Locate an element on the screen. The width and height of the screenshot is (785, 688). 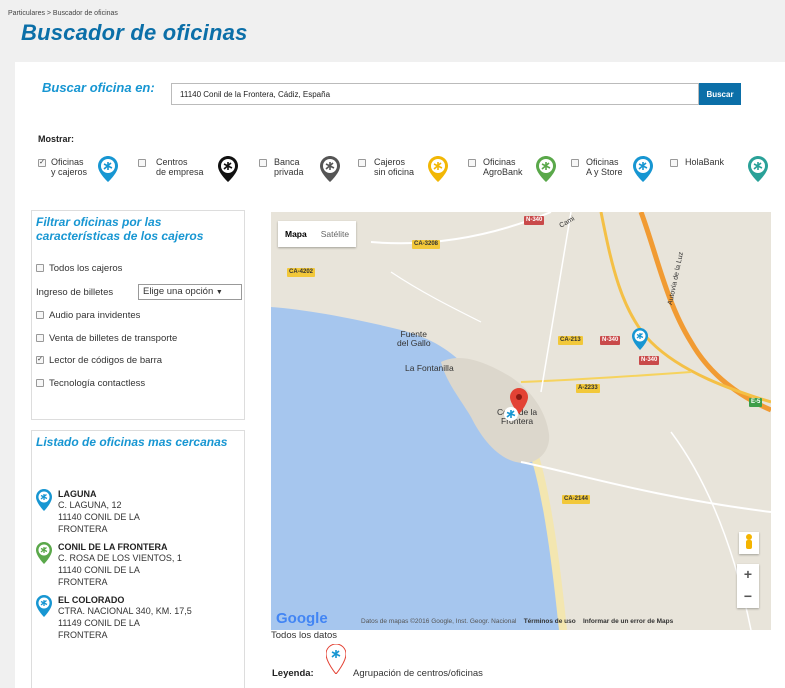
filter-agrobank: Oficinas AgroBank is located at coordinates (518, 171).